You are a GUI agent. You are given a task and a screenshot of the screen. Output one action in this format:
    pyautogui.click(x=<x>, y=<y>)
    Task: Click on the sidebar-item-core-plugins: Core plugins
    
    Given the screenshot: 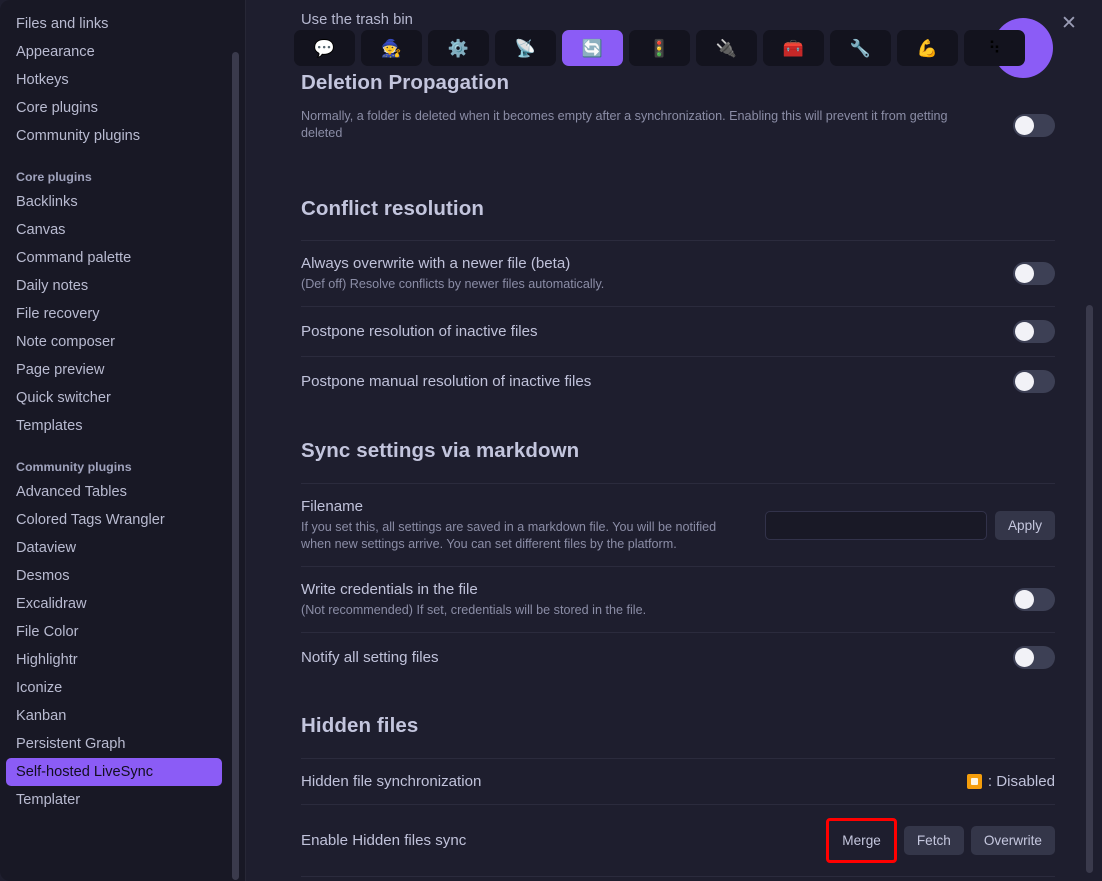 What is the action you would take?
    pyautogui.click(x=114, y=108)
    